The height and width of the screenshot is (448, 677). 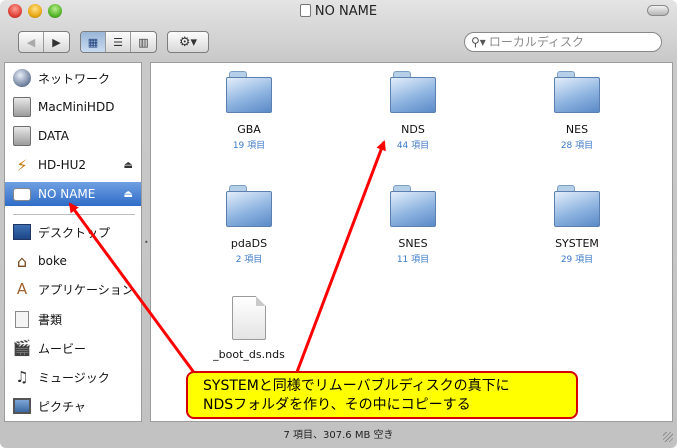 I want to click on sidebar-item-home: ⌂ boke, so click(x=73, y=261).